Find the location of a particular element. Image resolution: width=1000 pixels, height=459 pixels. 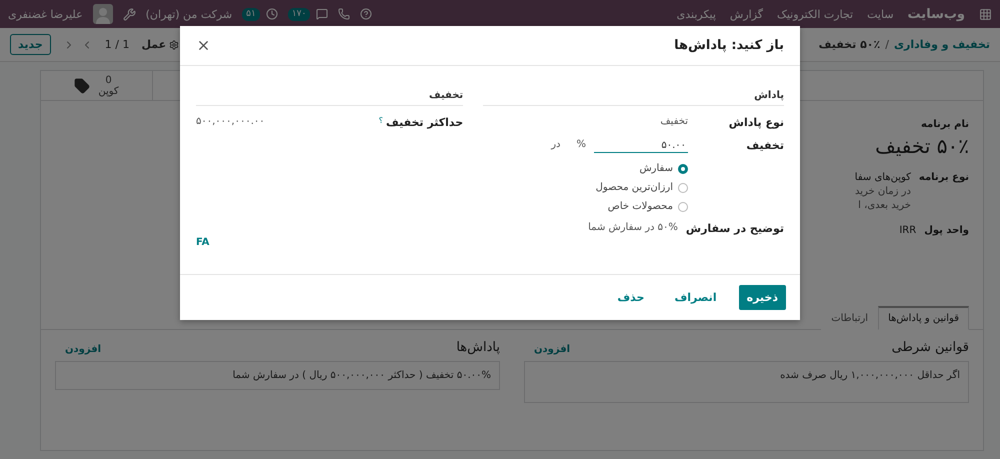

chat-count: ۱۷۰ is located at coordinates (299, 14).